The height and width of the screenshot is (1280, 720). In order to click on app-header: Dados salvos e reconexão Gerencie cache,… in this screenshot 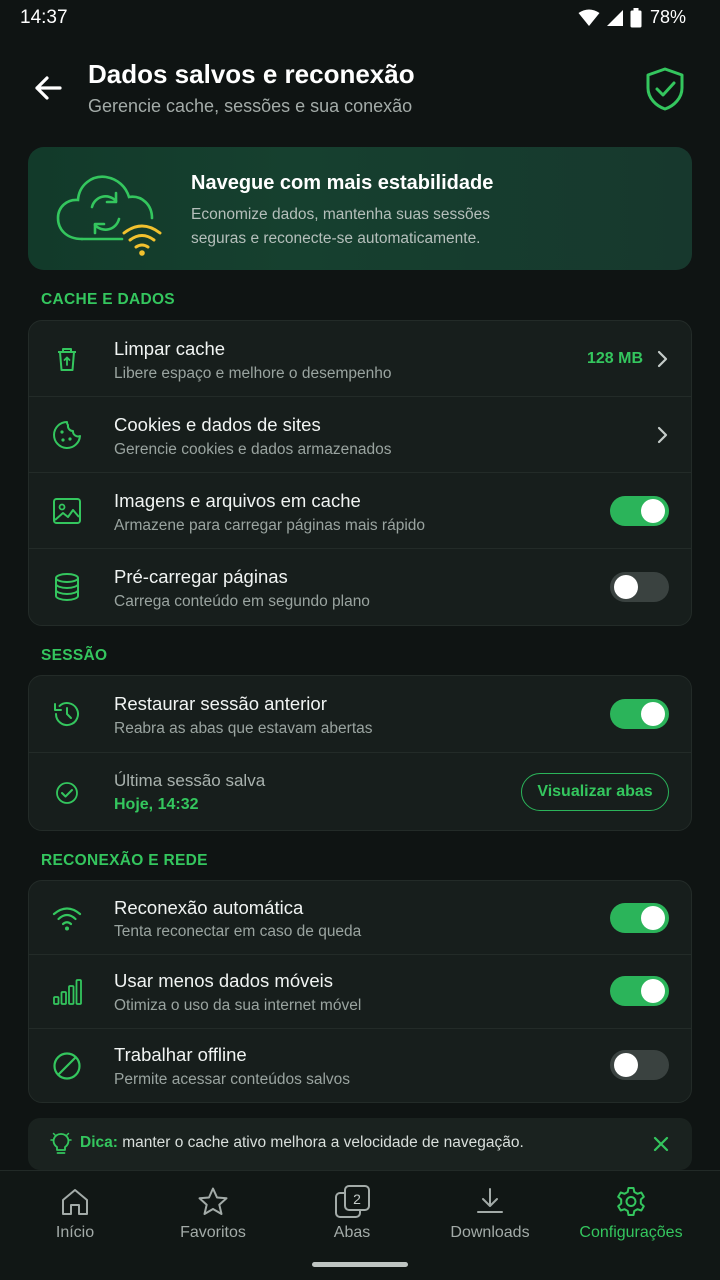, I will do `click(360, 92)`.